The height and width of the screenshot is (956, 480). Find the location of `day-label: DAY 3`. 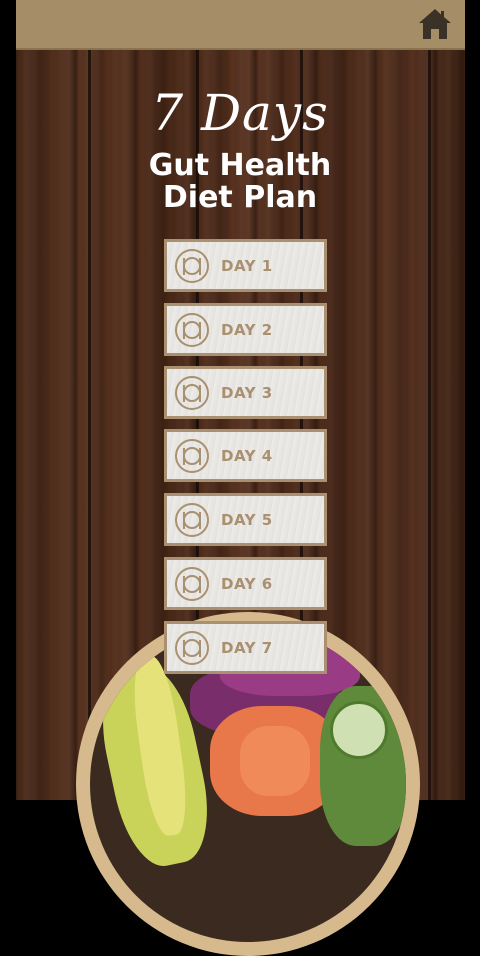

day-label: DAY 3 is located at coordinates (247, 392).